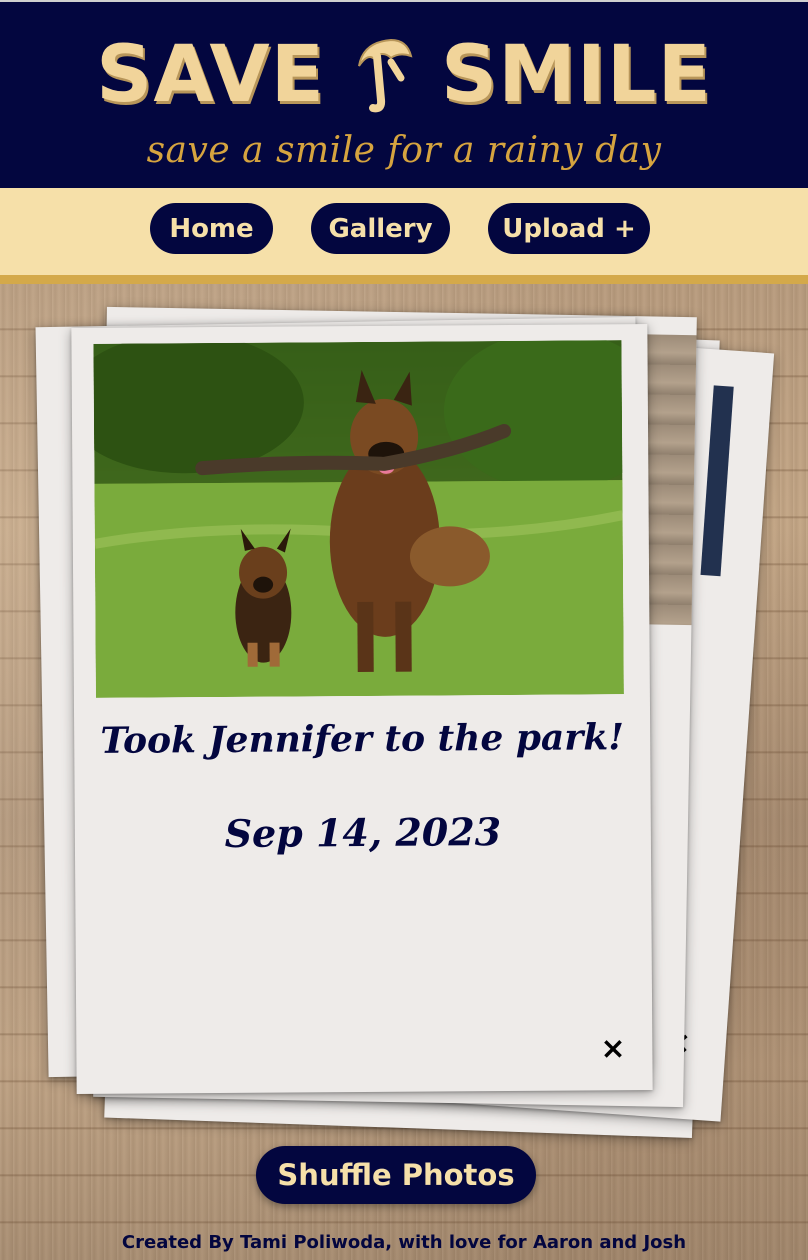  I want to click on main-nav: Home Gallery Upload +, so click(404, 236).